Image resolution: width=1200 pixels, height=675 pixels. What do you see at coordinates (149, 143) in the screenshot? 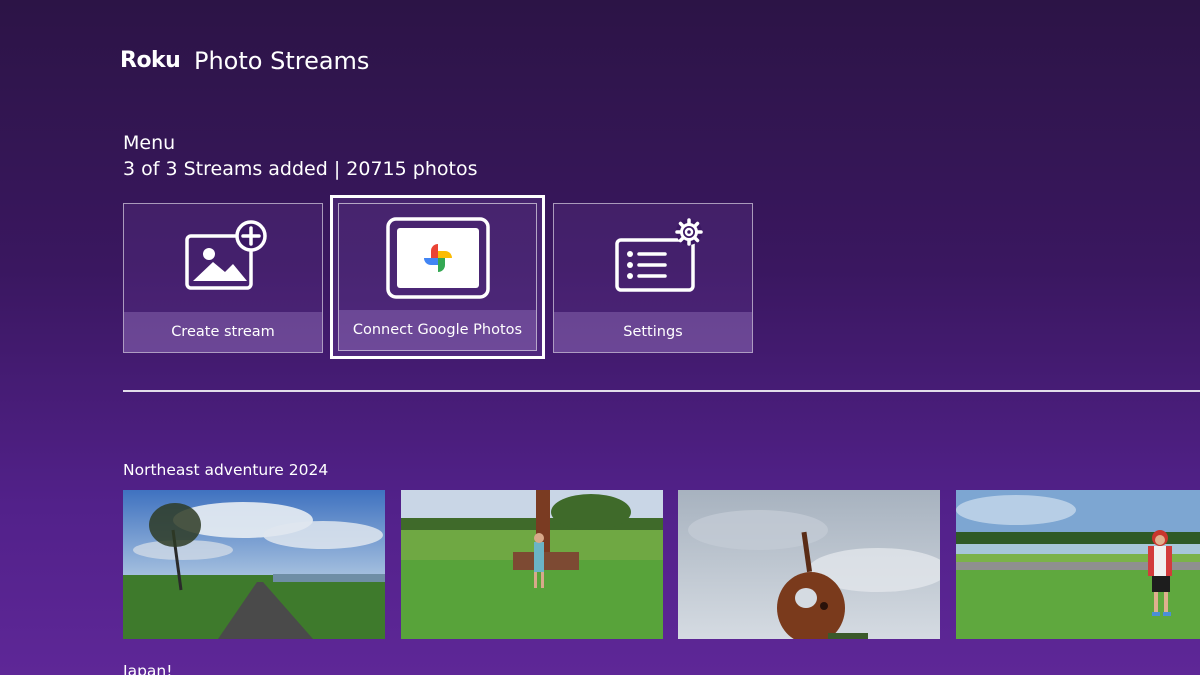
I see `menu-label: Menu` at bounding box center [149, 143].